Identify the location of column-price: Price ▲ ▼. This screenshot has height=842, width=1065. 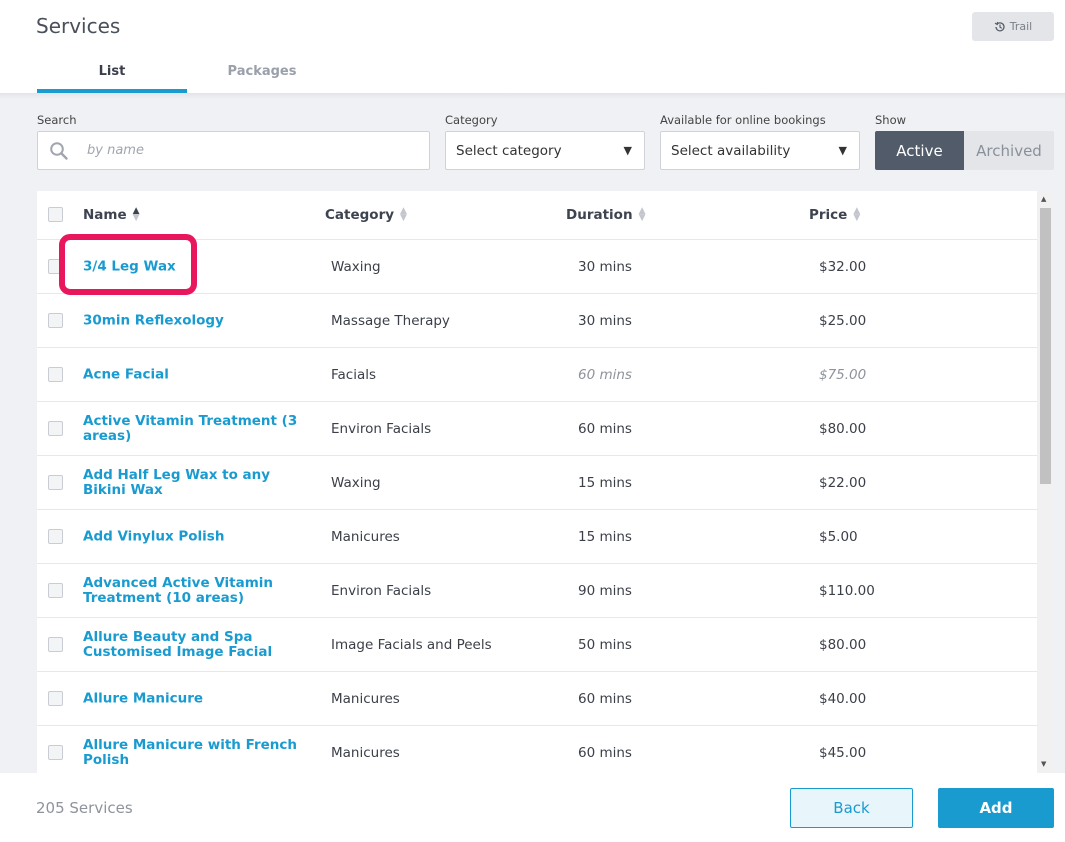
(835, 215).